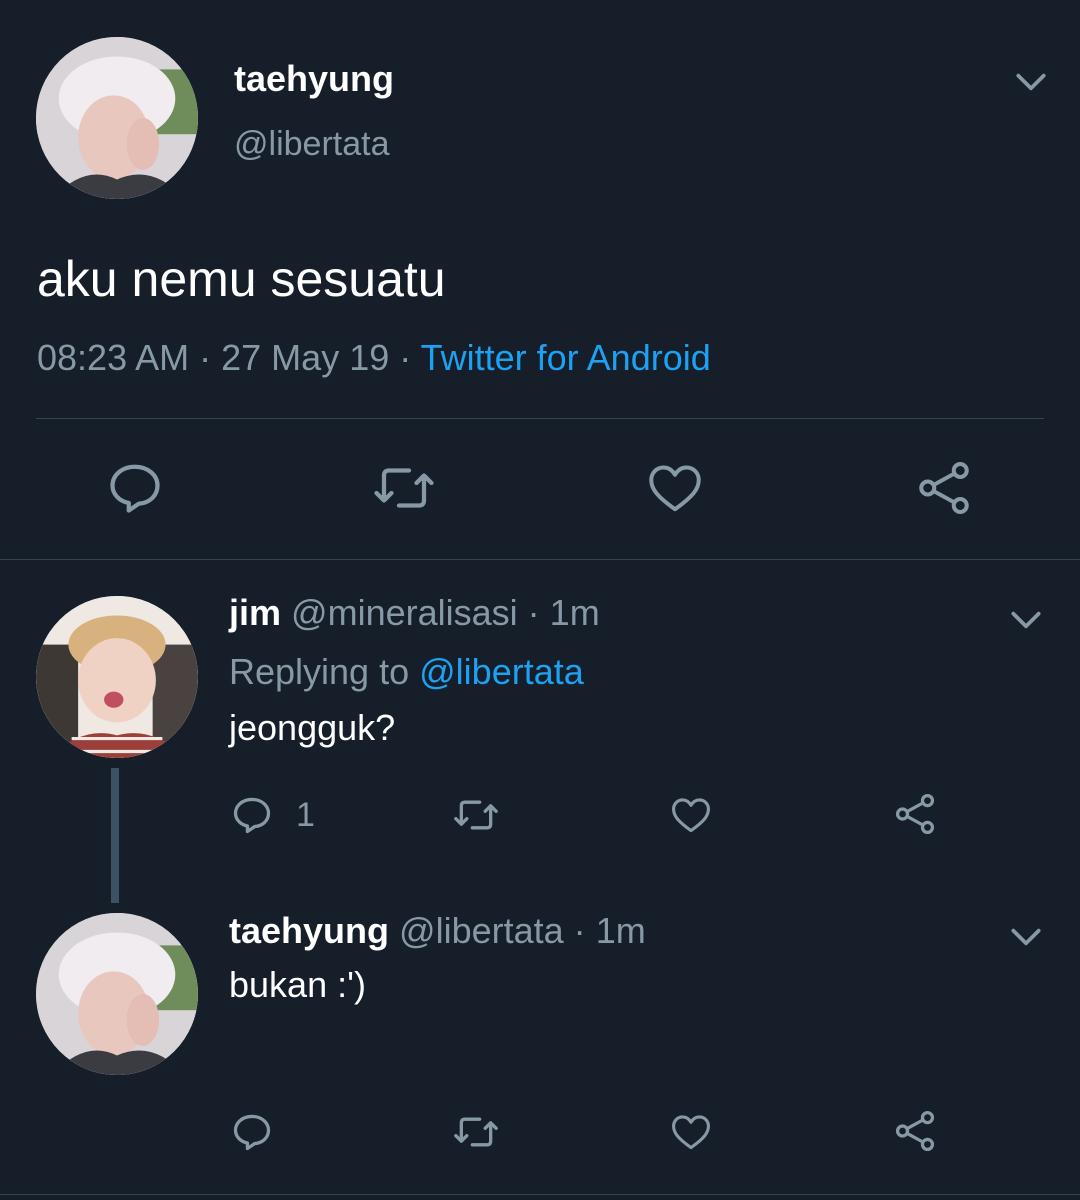  Describe the element at coordinates (620, 930) in the screenshot. I see `reply2-age: 1m` at that location.